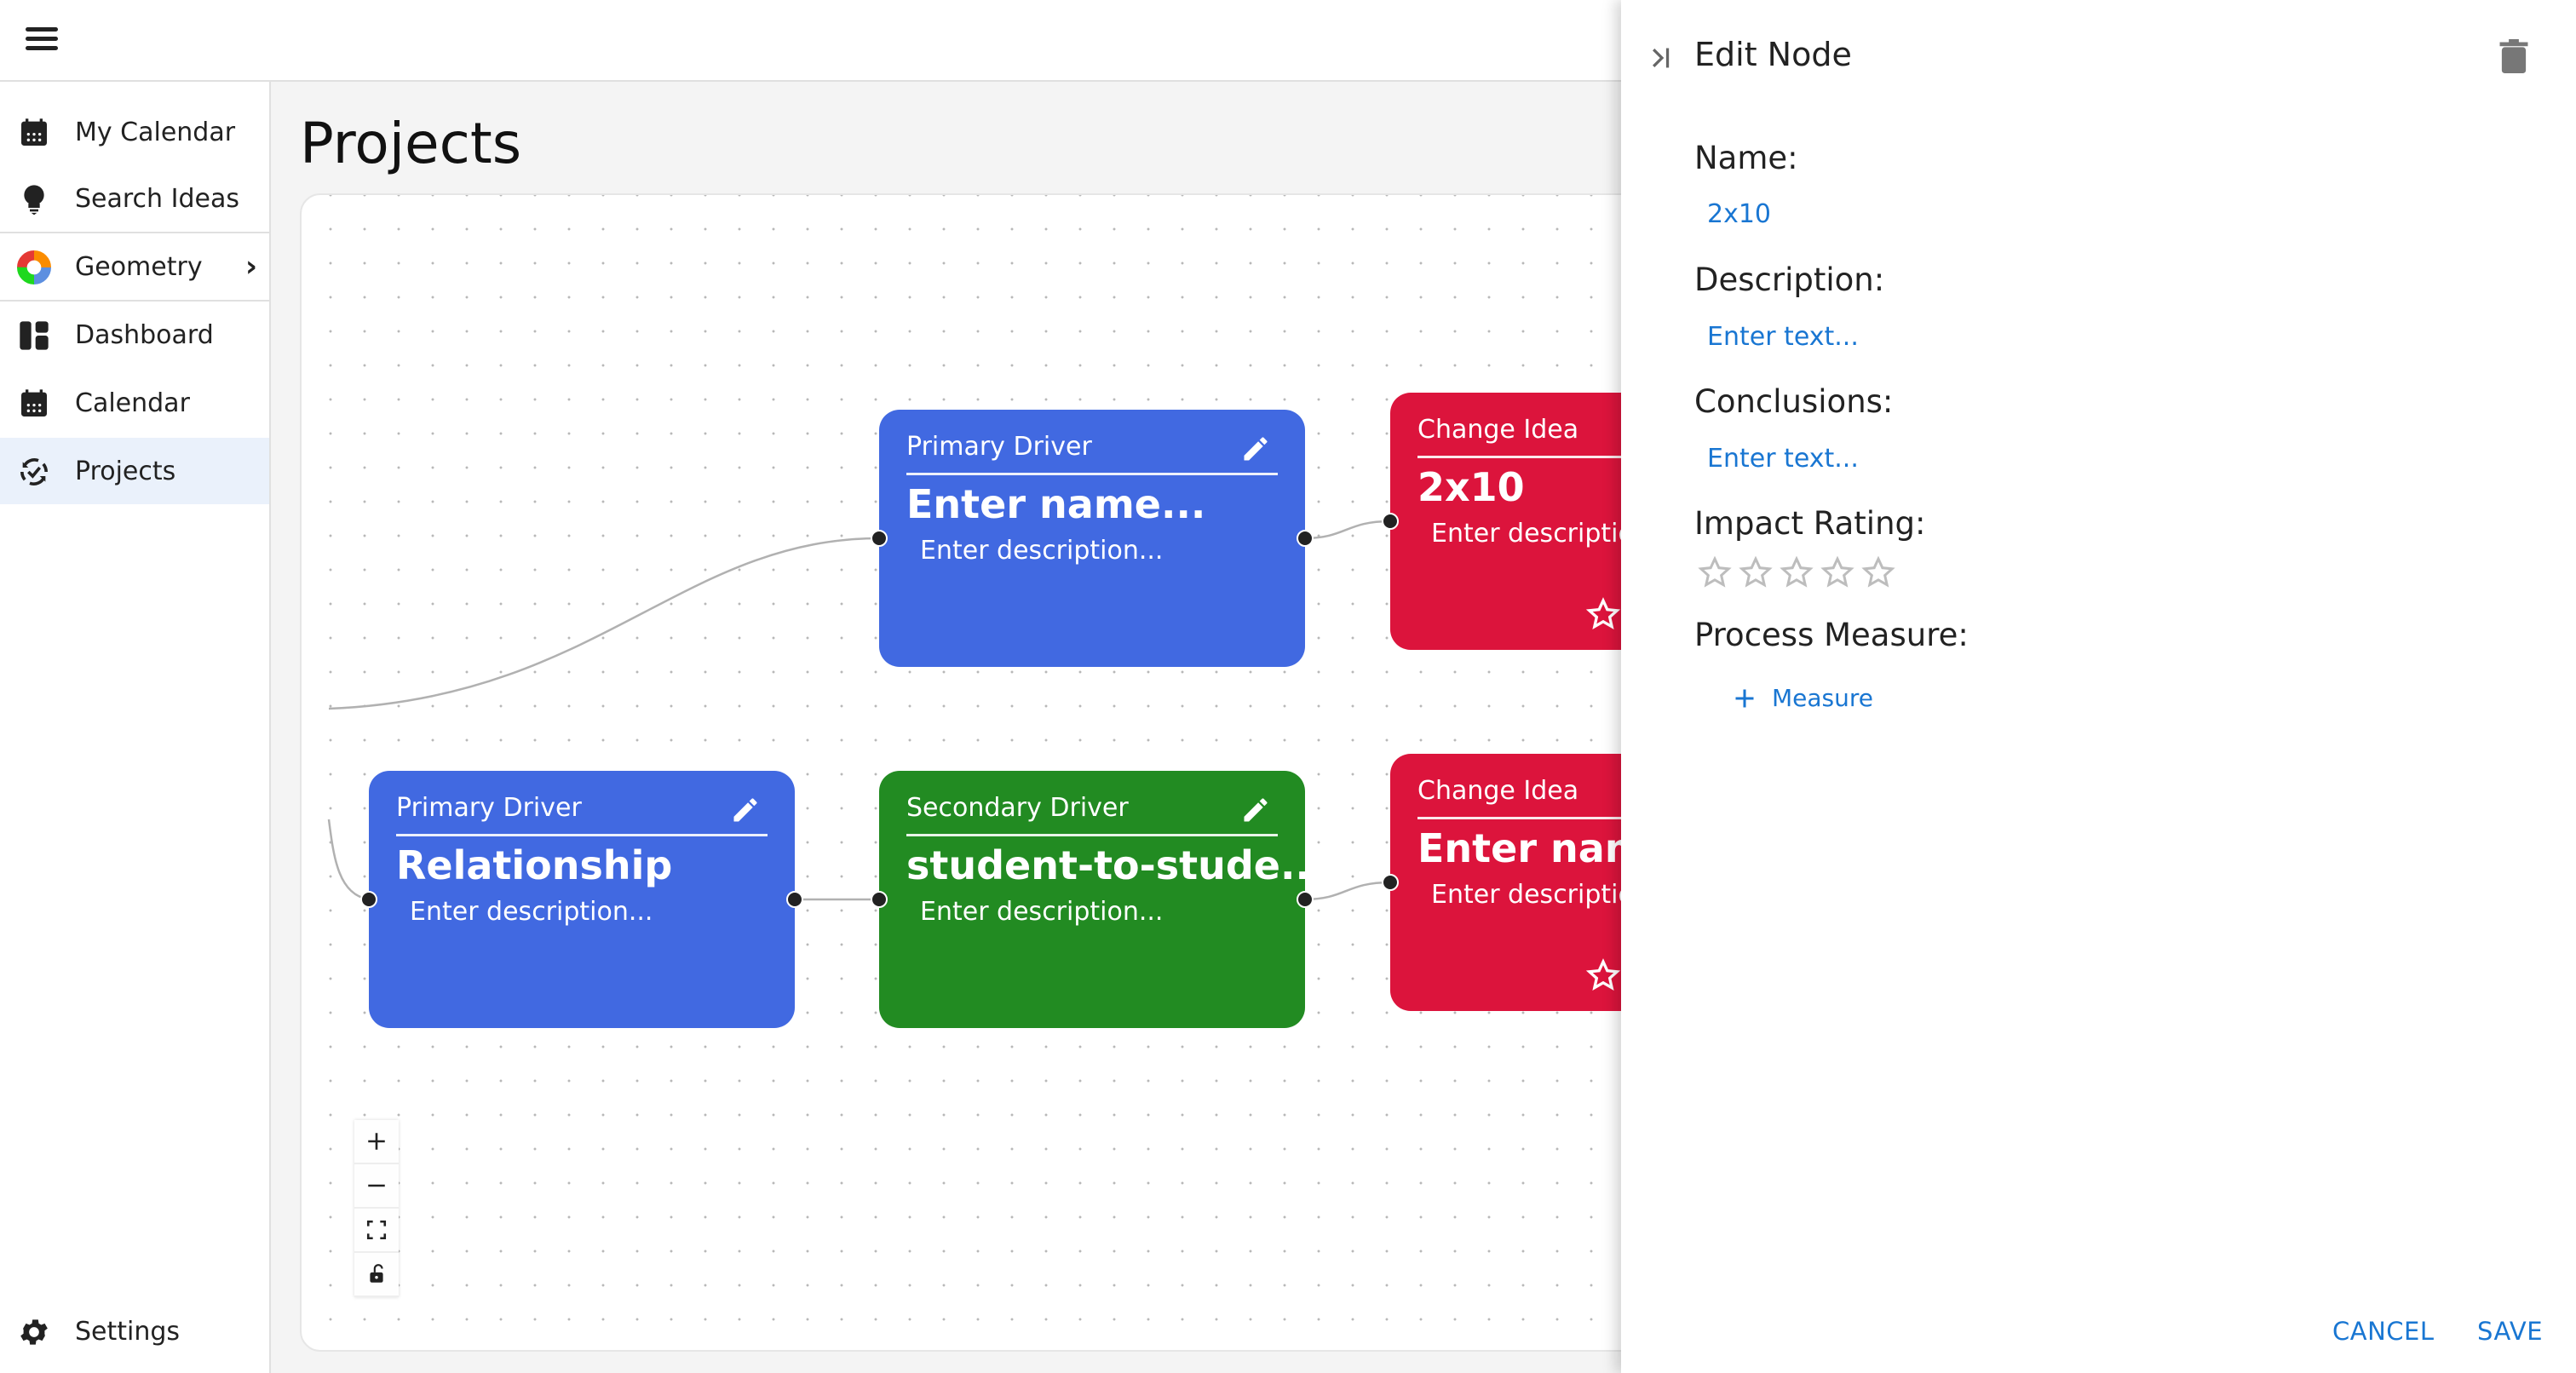  I want to click on trash-icon, so click(2514, 56).